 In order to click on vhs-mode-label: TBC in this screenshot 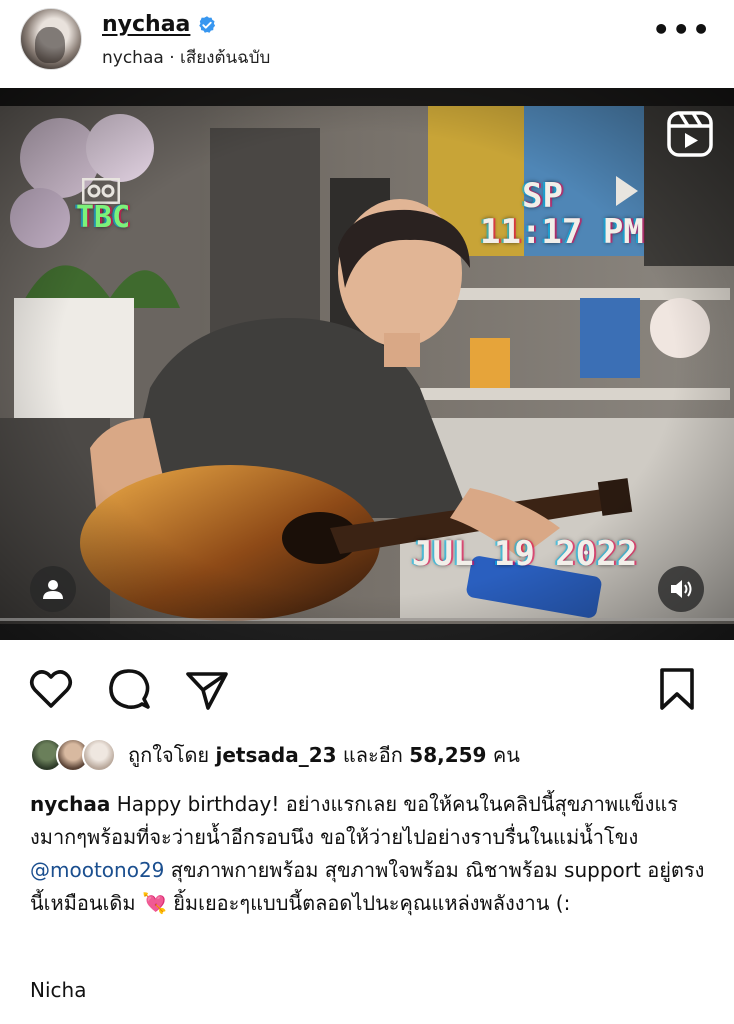, I will do `click(103, 217)`.